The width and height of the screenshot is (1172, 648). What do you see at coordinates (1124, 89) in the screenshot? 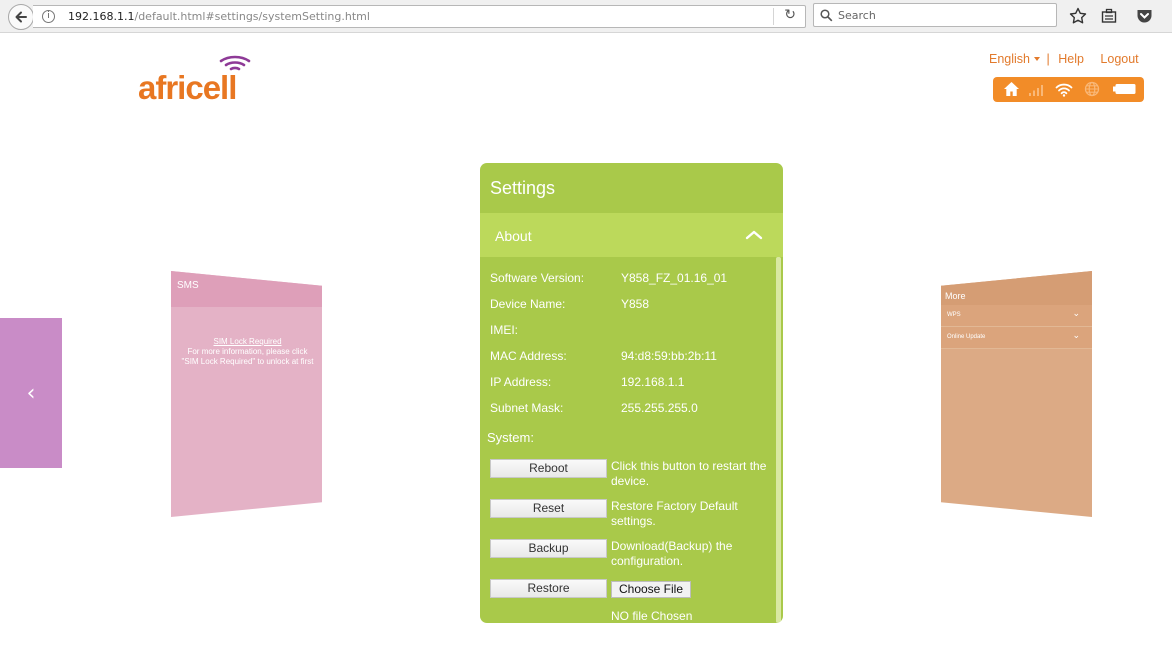
I see `battery-icon` at bounding box center [1124, 89].